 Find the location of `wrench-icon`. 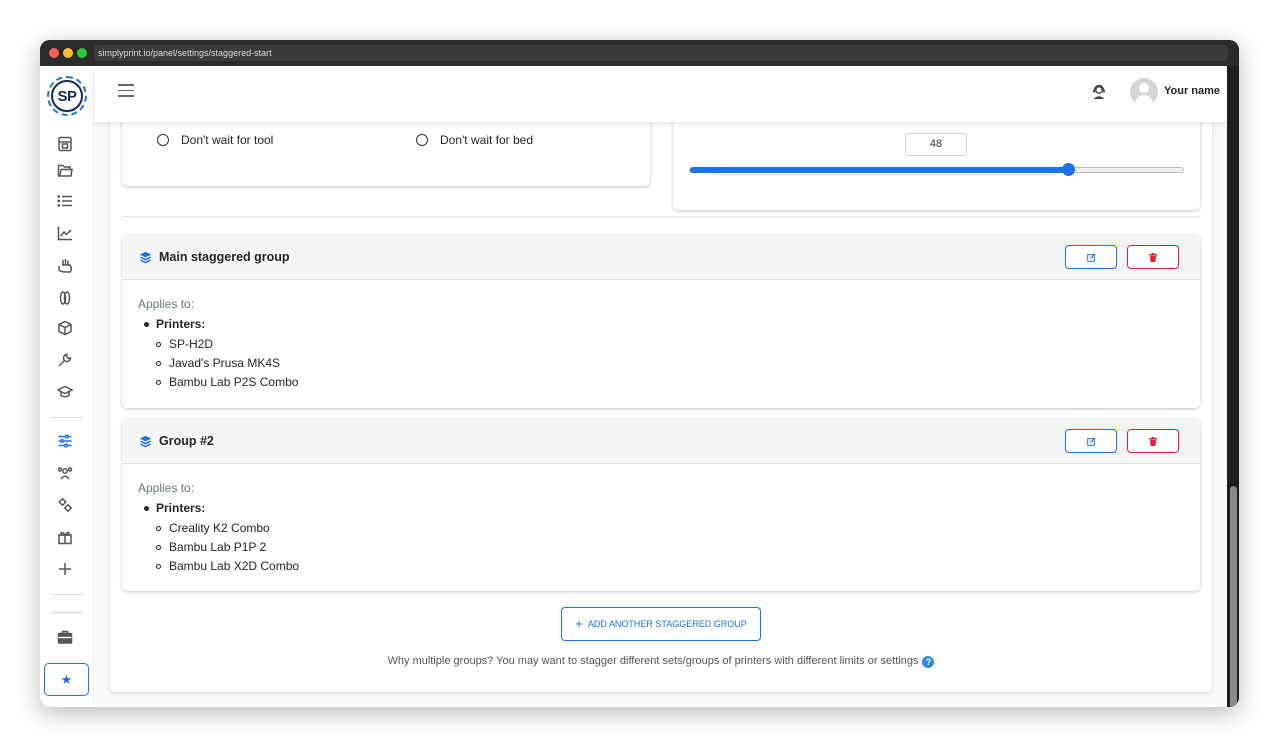

wrench-icon is located at coordinates (65, 360).